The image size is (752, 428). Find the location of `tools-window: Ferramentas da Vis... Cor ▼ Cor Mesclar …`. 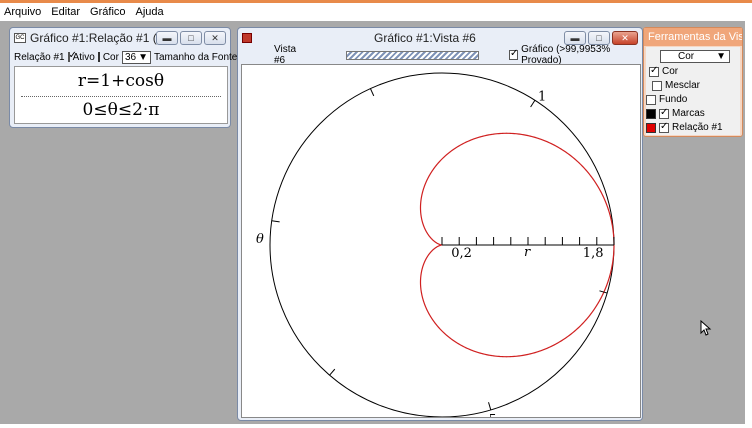

tools-window: Ferramentas da Vis... Cor ▼ Cor Mesclar … is located at coordinates (693, 82).